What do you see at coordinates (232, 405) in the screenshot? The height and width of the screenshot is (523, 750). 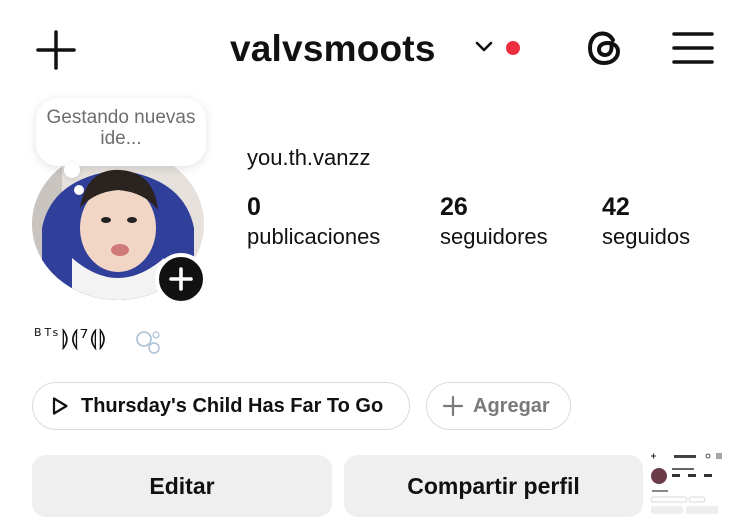 I see `music-song-title: Thursday's Child Has Far To Go` at bounding box center [232, 405].